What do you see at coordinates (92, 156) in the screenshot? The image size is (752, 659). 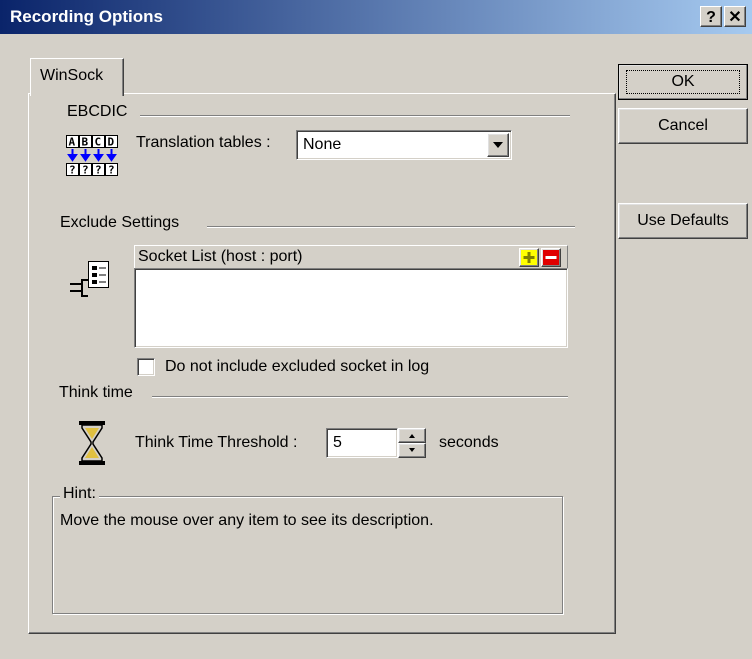 I see `ebcdic-translation-icon: AB CD ?? ??` at bounding box center [92, 156].